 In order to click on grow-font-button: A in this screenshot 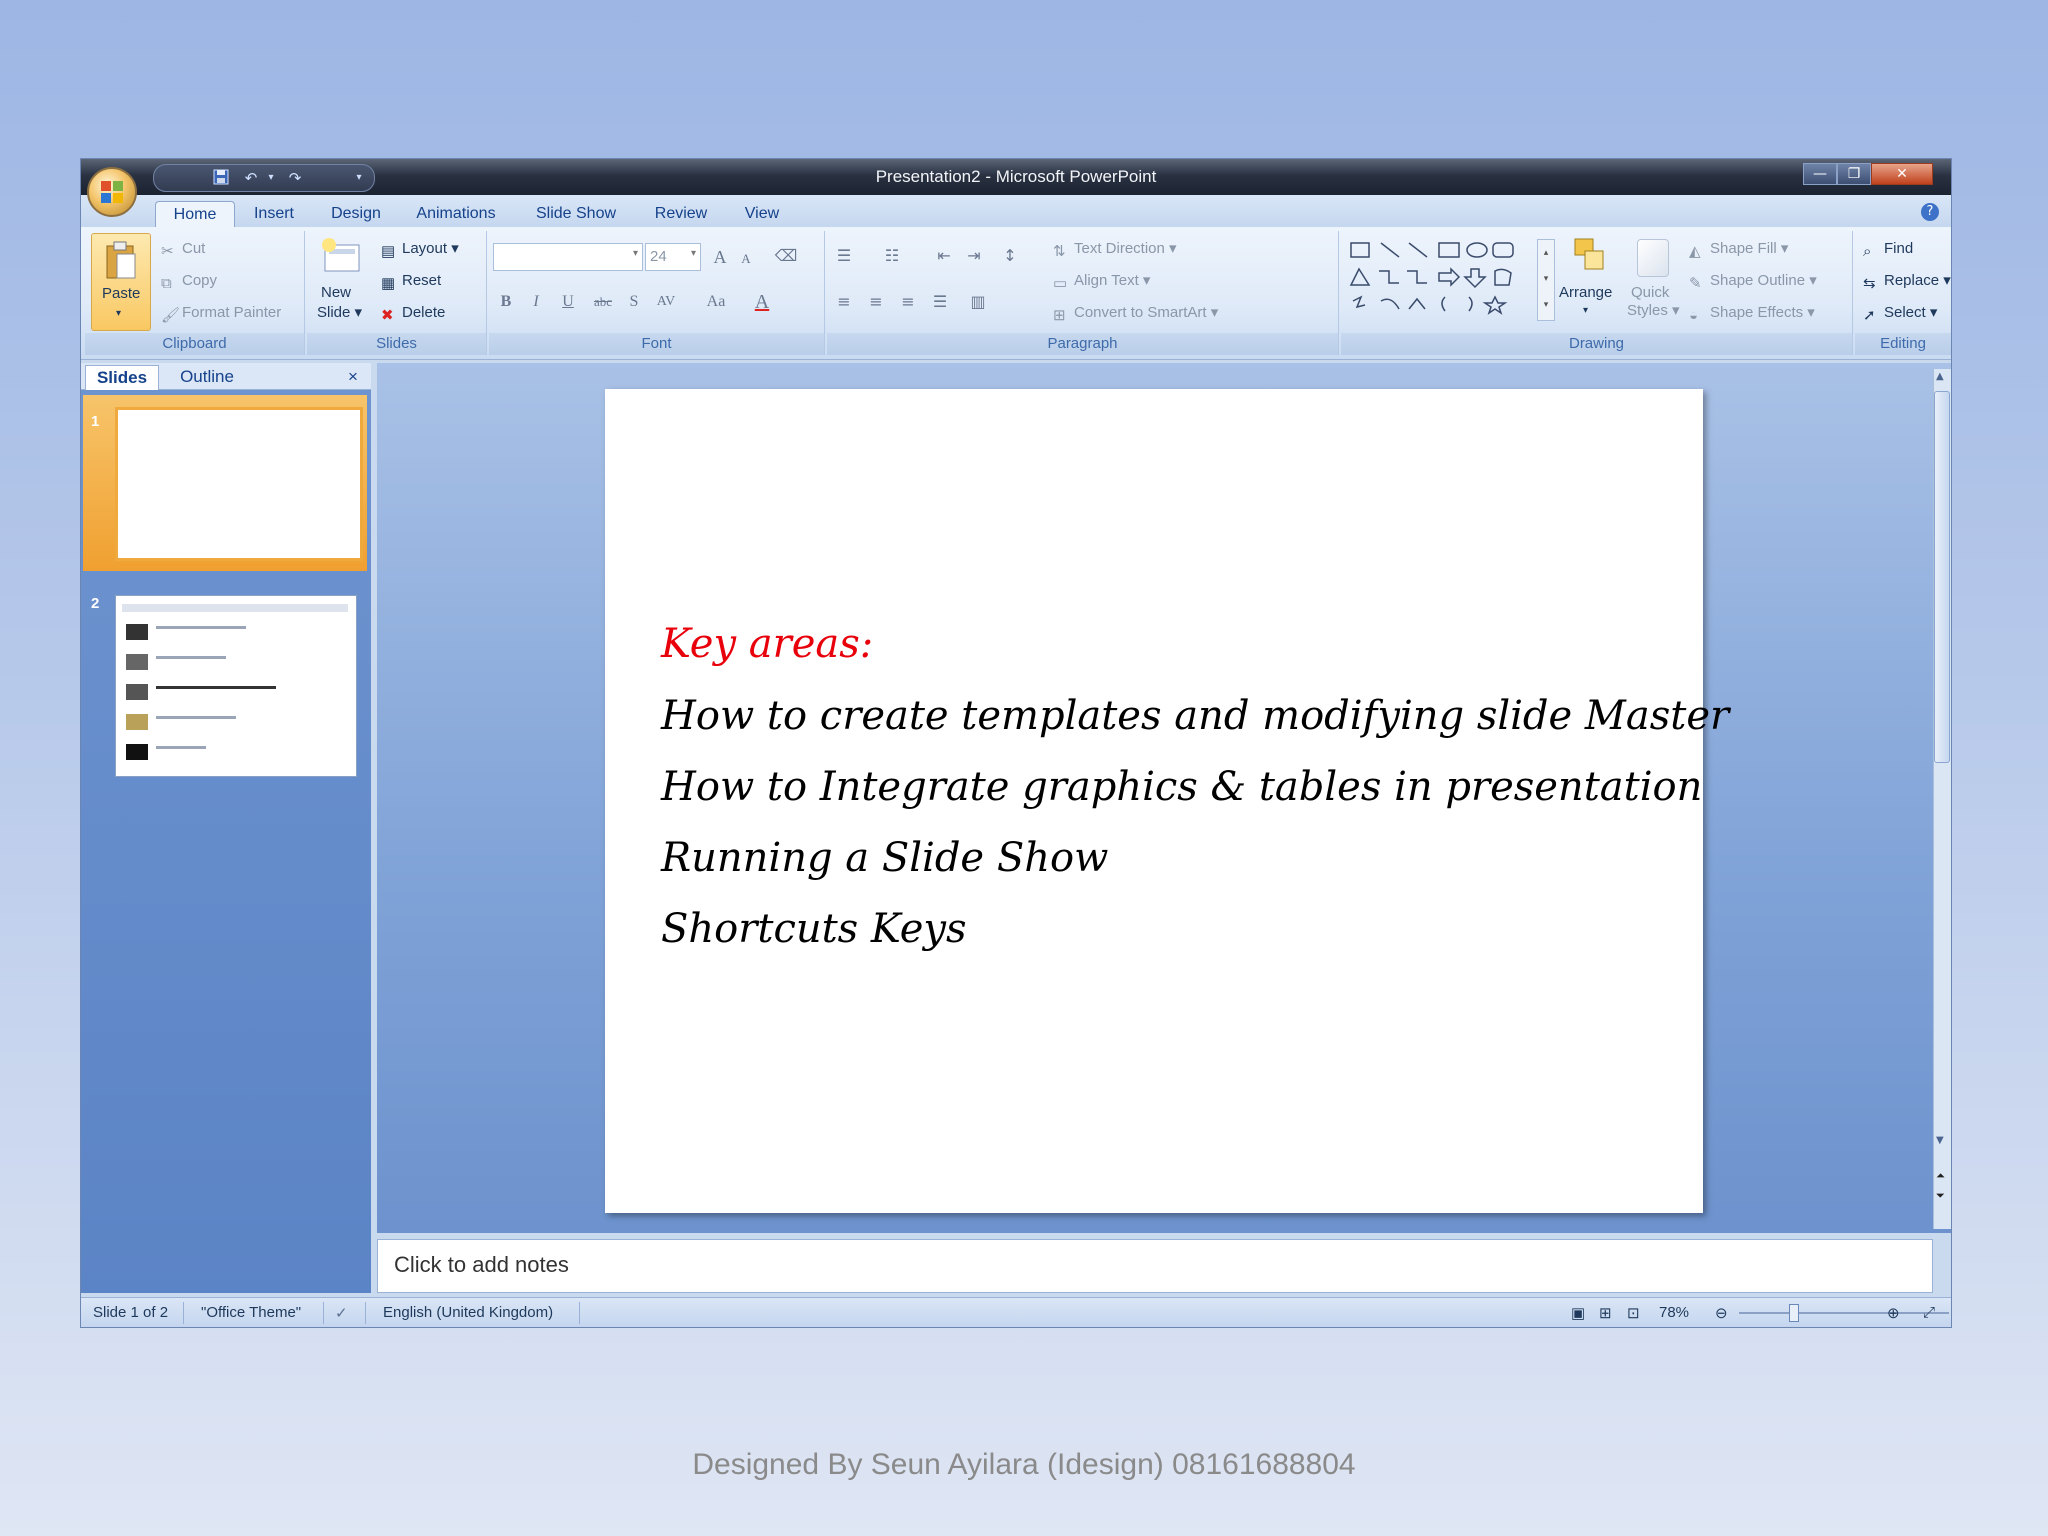, I will do `click(720, 257)`.